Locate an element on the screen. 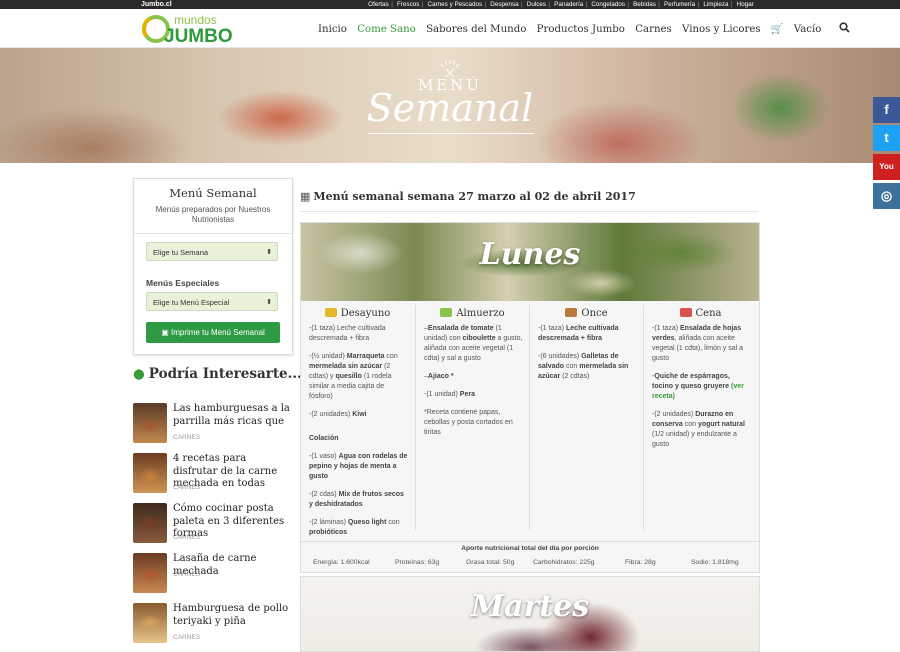 The image size is (900, 652). sidebar-title: Menú Semanal is located at coordinates (213, 193).